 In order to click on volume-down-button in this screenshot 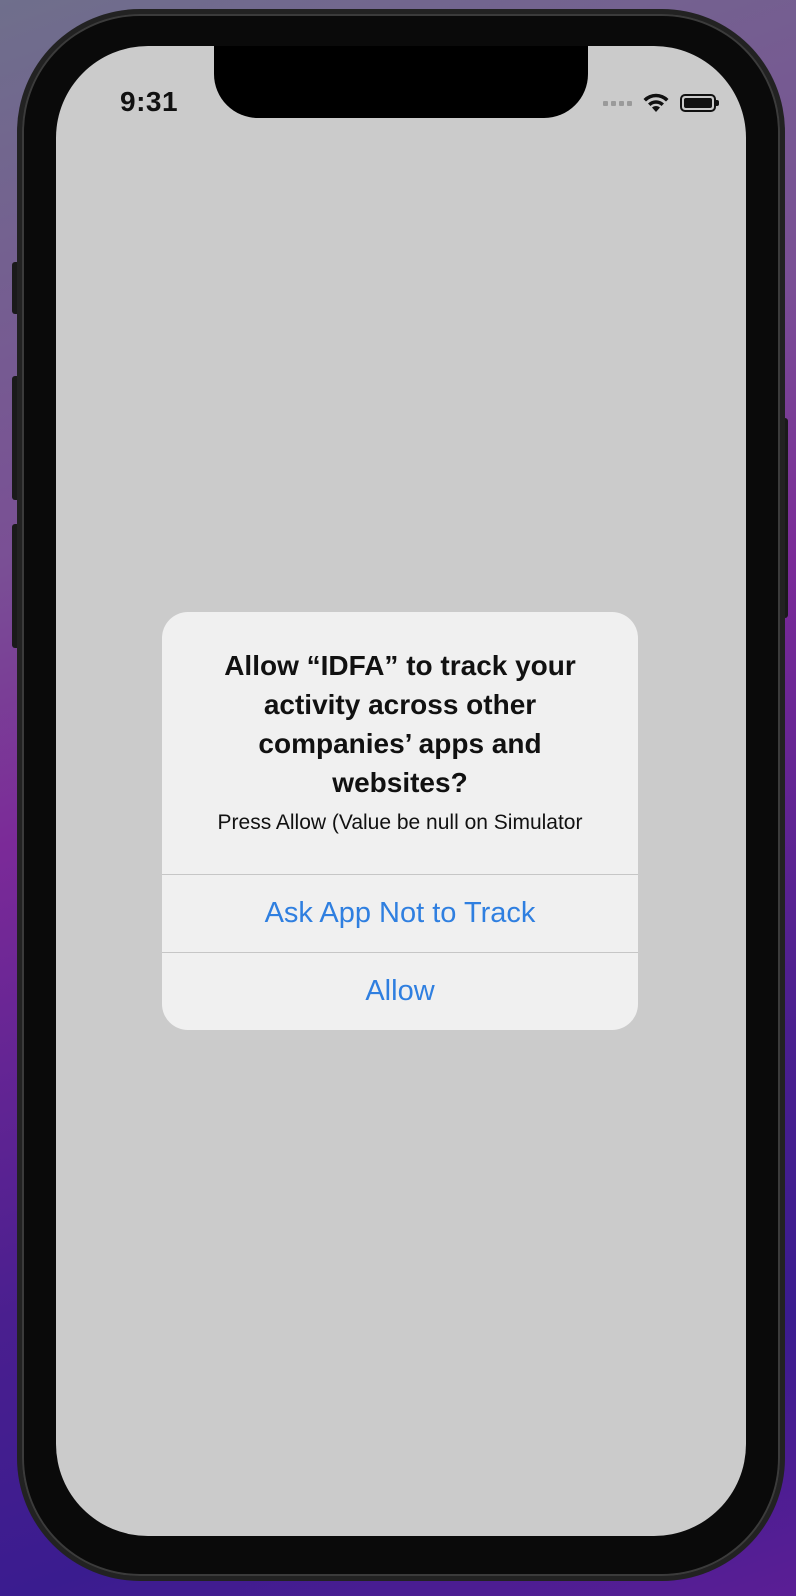, I will do `click(16, 586)`.